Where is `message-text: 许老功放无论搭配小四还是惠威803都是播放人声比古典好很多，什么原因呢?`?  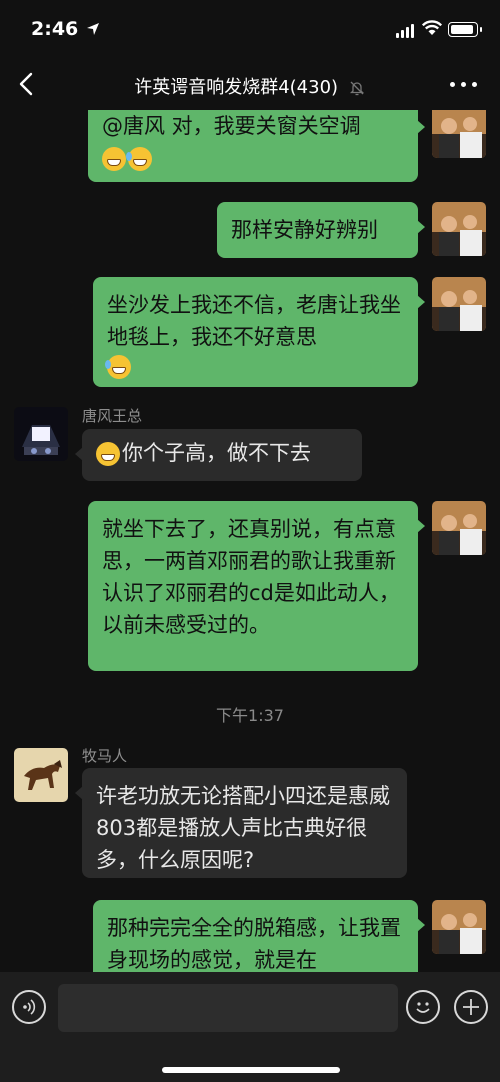
message-text: 许老功放无论搭配小四还是惠威803都是播放人声比古典好很多，什么原因呢? is located at coordinates (243, 828).